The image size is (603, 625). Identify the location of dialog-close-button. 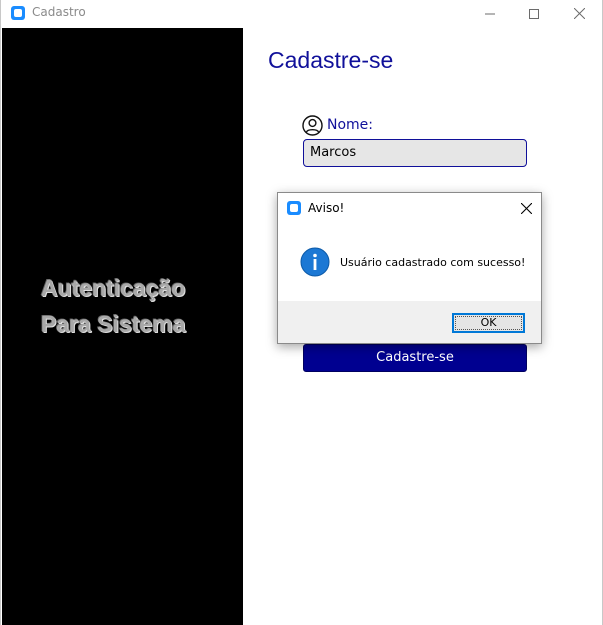
(526, 208).